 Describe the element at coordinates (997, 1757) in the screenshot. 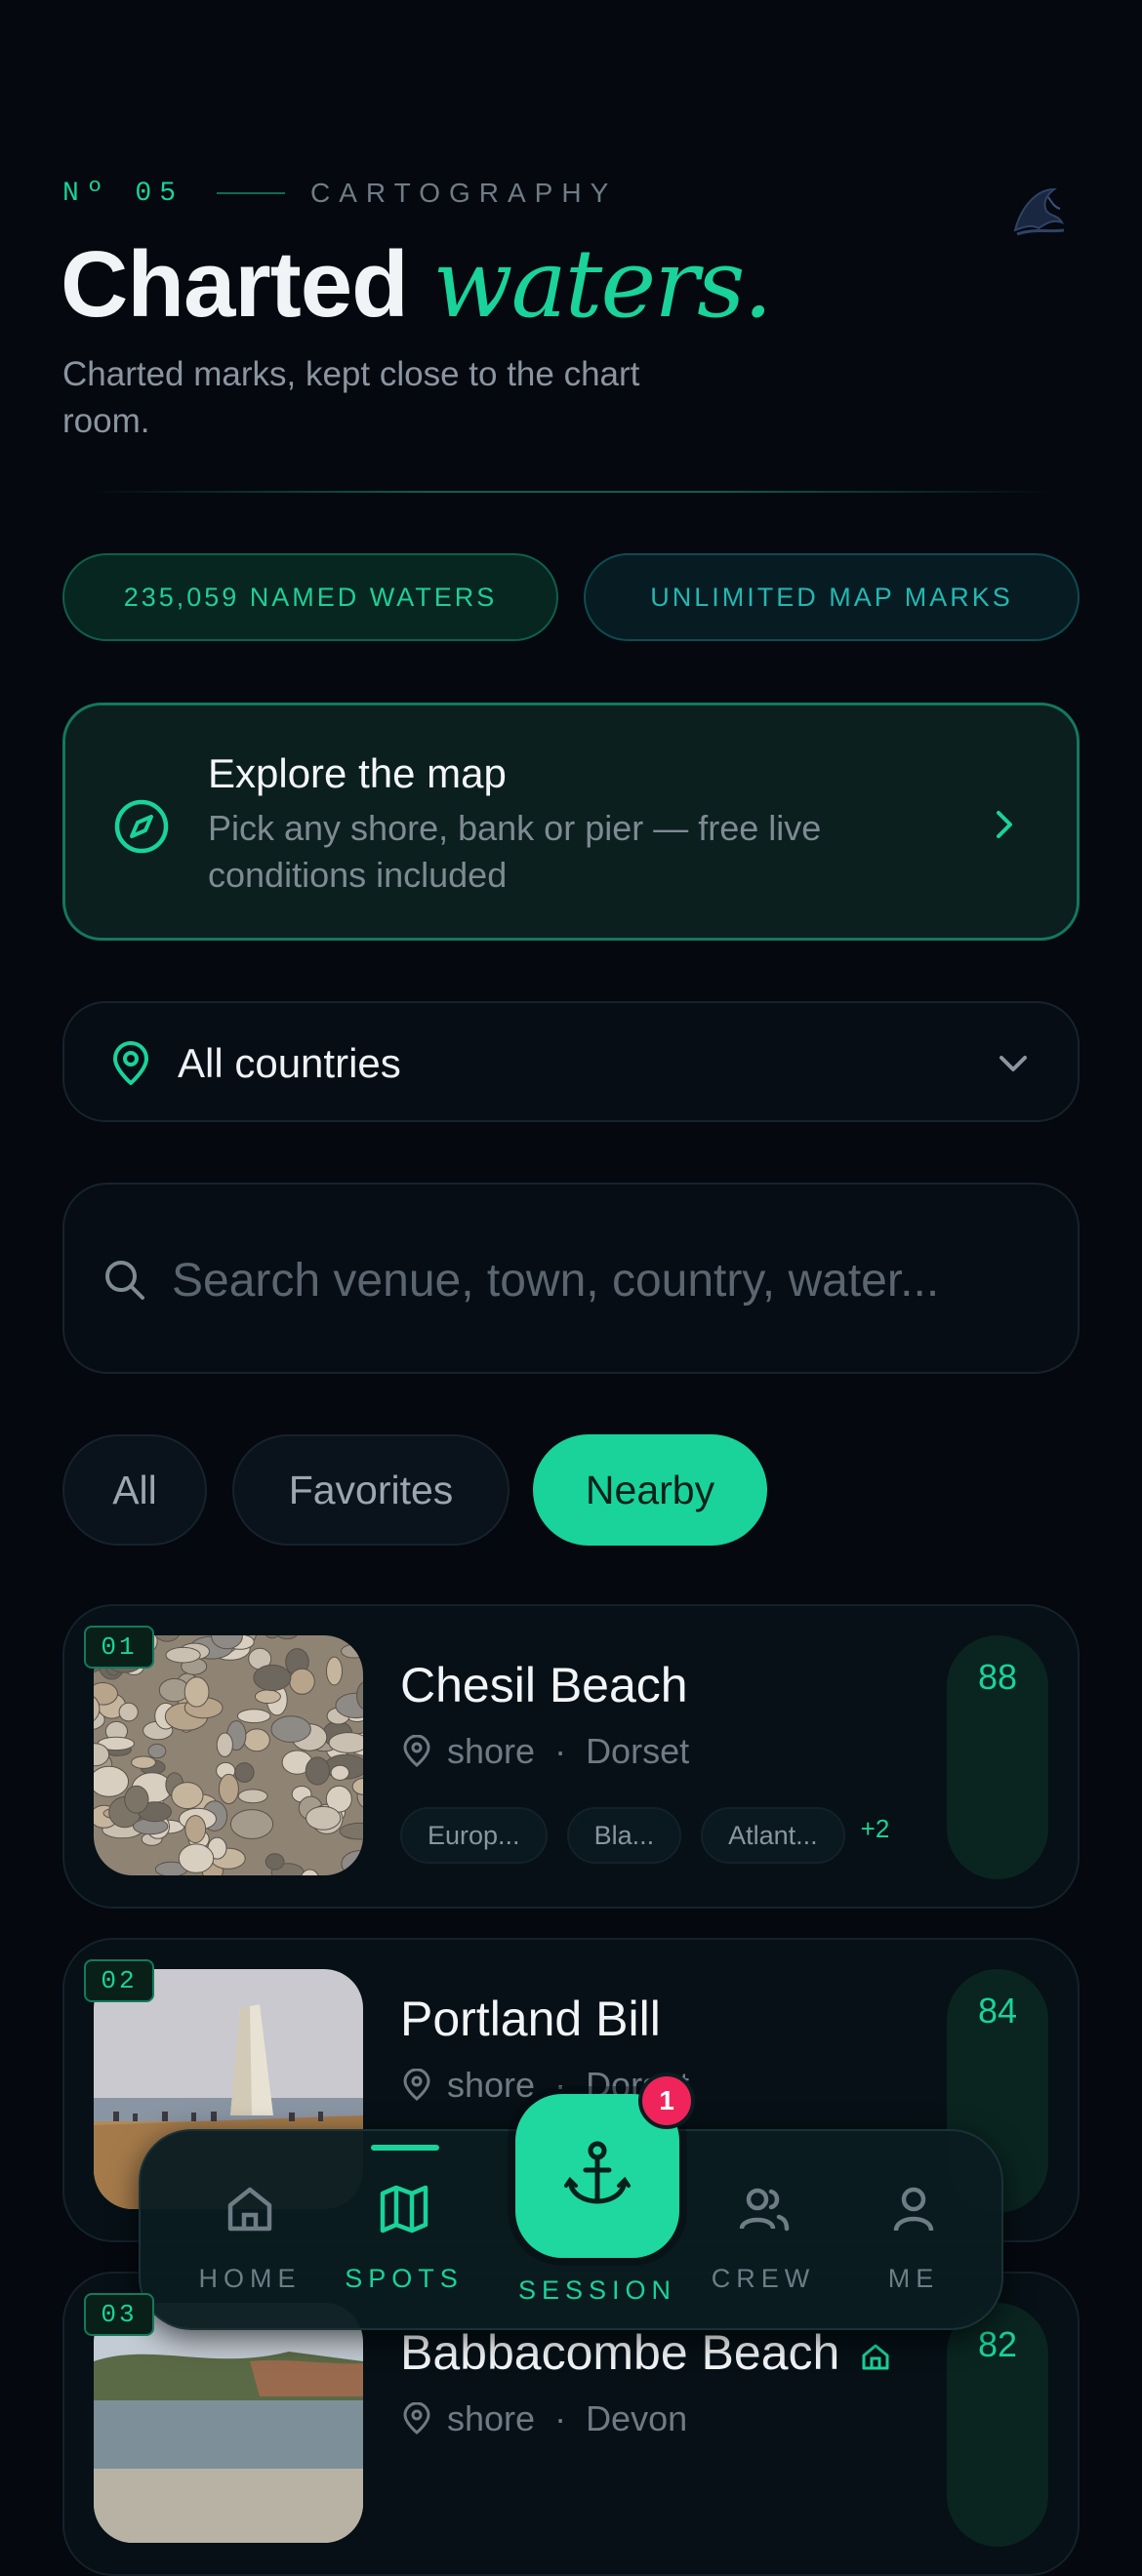

I see `spot-score: 88` at that location.